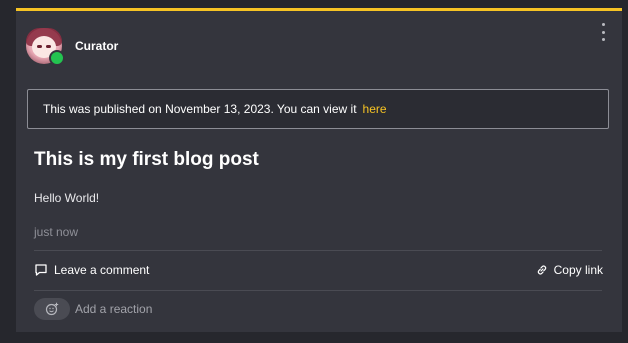  Describe the element at coordinates (72, 46) in the screenshot. I see `post-header: Curator` at that location.